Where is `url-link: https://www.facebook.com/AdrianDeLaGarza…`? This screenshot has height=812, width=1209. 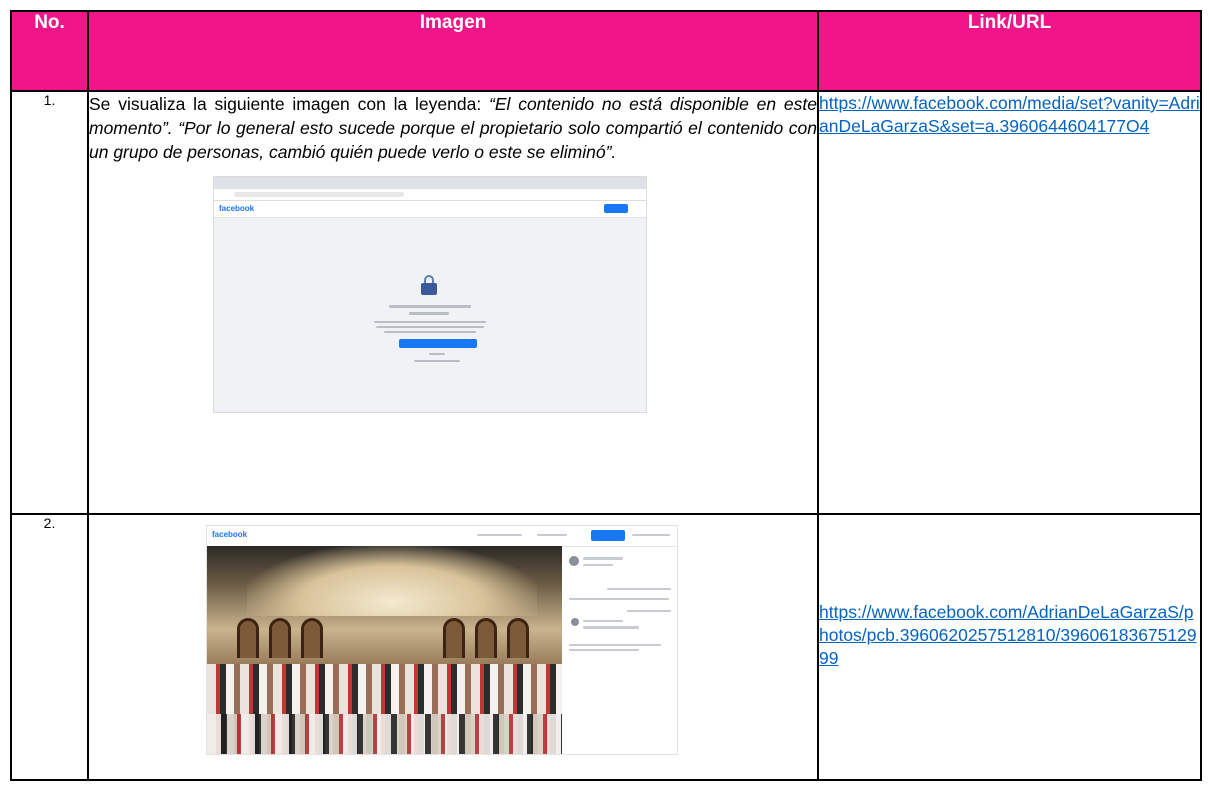
url-link: https://www.facebook.com/AdrianDeLaGarza… is located at coordinates (1009, 635).